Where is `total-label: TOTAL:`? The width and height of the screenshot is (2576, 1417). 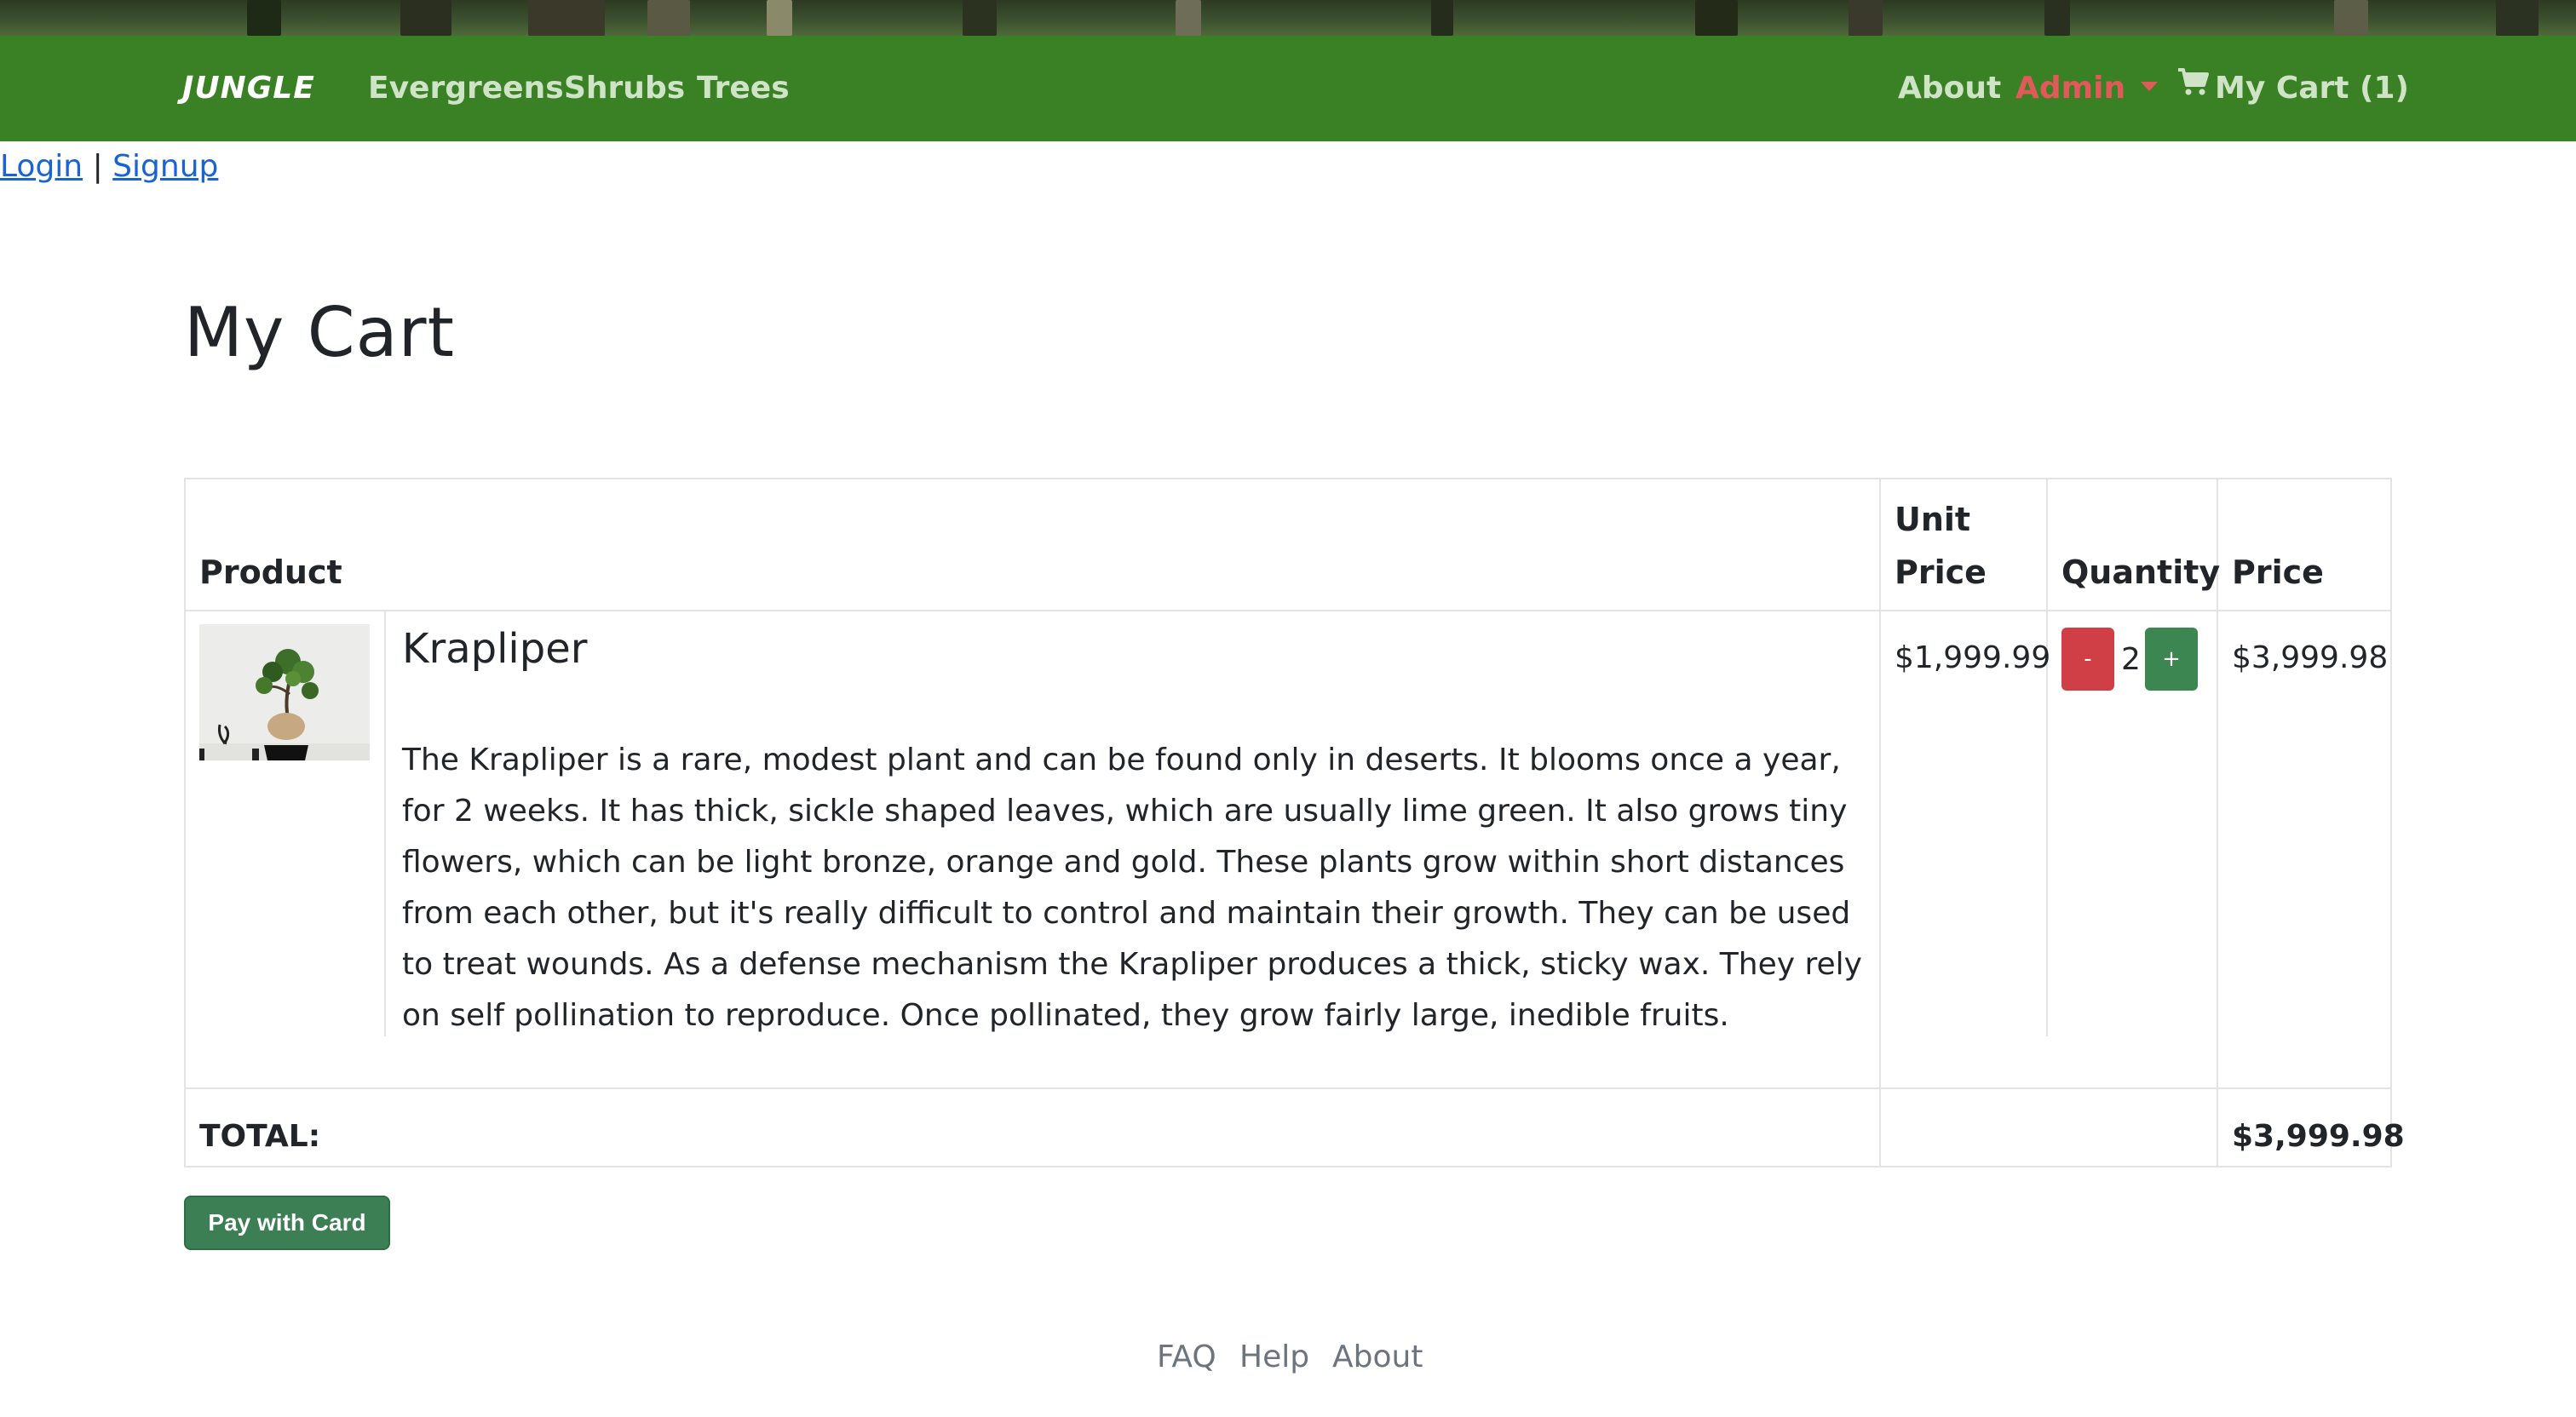 total-label: TOTAL: is located at coordinates (260, 1136).